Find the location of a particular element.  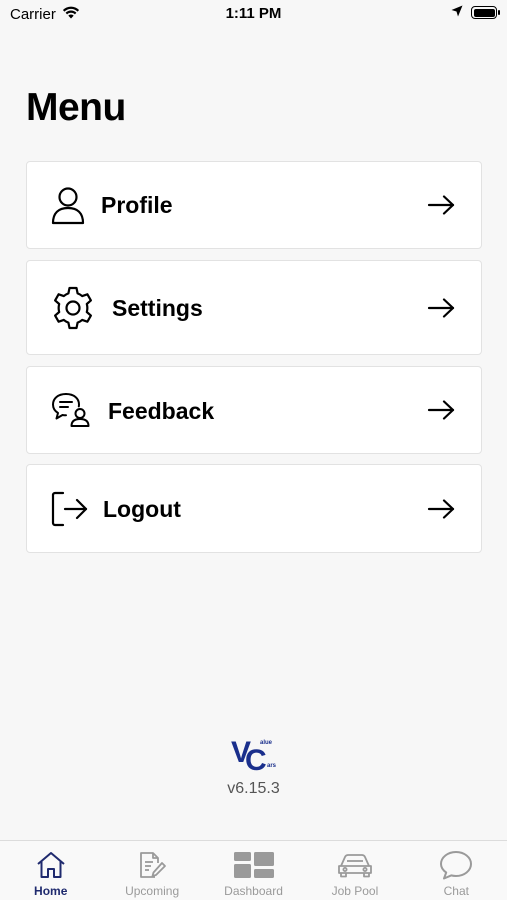

tab-dashboard: Dashboard is located at coordinates (253, 870).